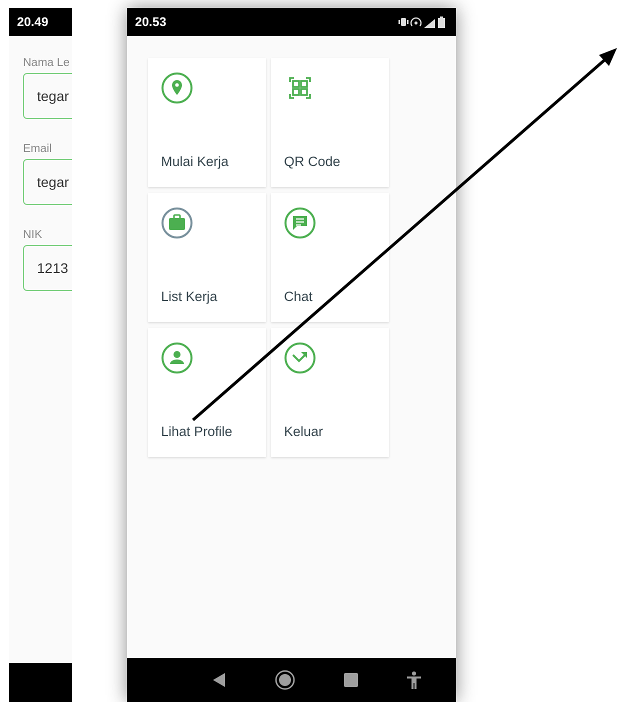  Describe the element at coordinates (330, 257) in the screenshot. I see `menu-card: Chat` at that location.